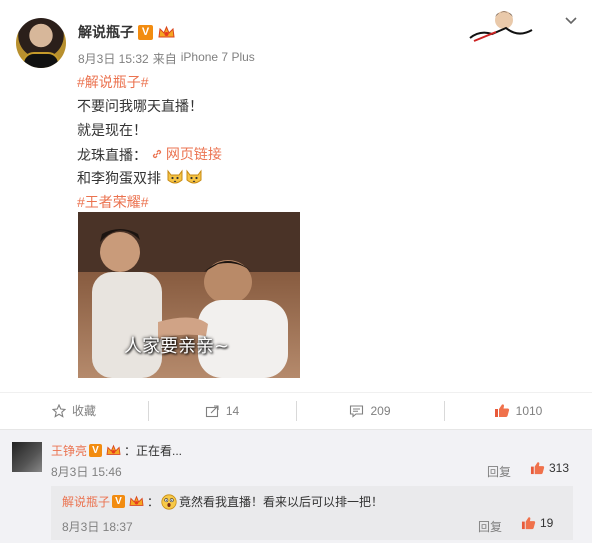  I want to click on sub-comment-body: 解说瓶子 V ： 竟然看我直播！看来以后可以排一把！, so click(222, 501).